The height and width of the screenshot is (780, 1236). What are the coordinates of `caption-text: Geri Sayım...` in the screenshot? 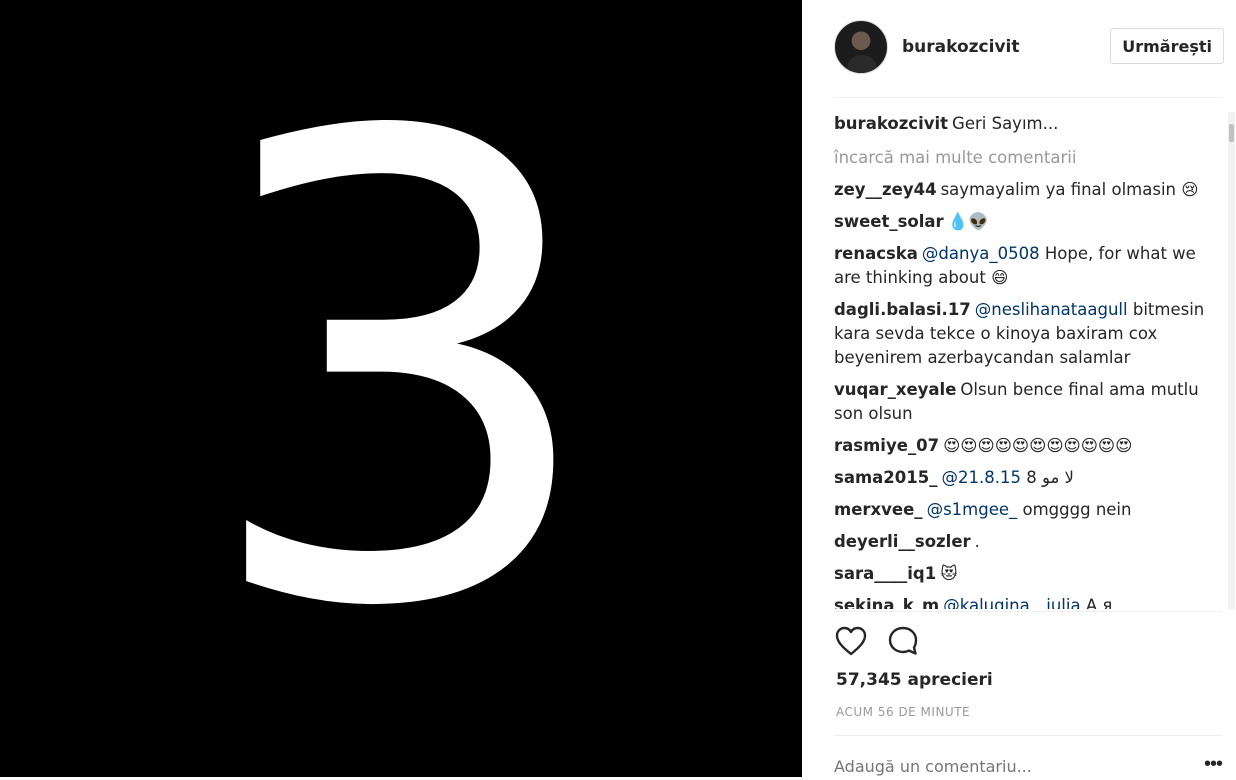 It's located at (1005, 123).